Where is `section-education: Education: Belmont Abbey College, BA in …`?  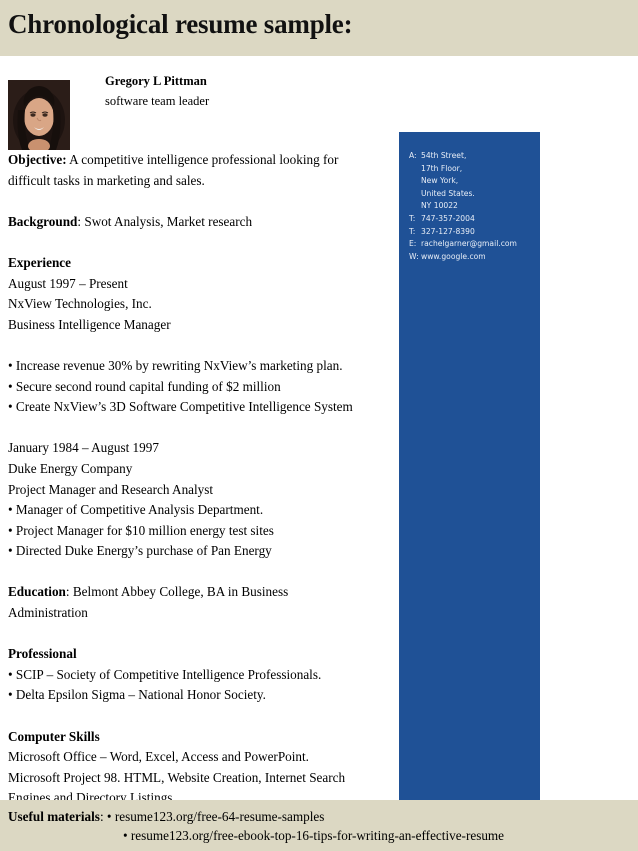 section-education: Education: Belmont Abbey College, BA in … is located at coordinates (198, 602).